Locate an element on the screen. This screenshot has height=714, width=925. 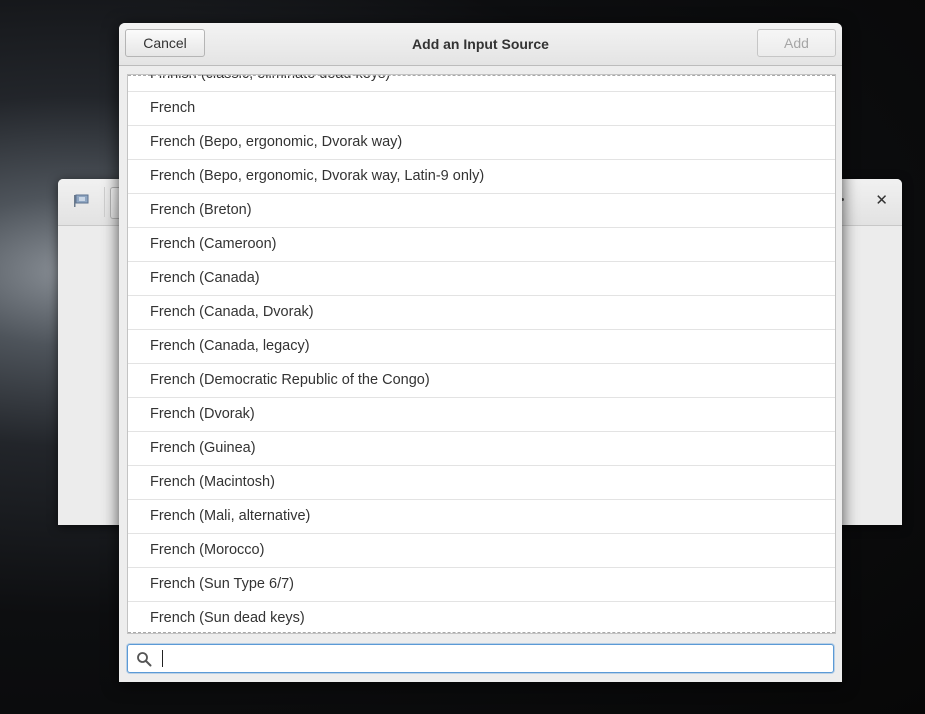
list-item: French (Breton) is located at coordinates (481, 211).